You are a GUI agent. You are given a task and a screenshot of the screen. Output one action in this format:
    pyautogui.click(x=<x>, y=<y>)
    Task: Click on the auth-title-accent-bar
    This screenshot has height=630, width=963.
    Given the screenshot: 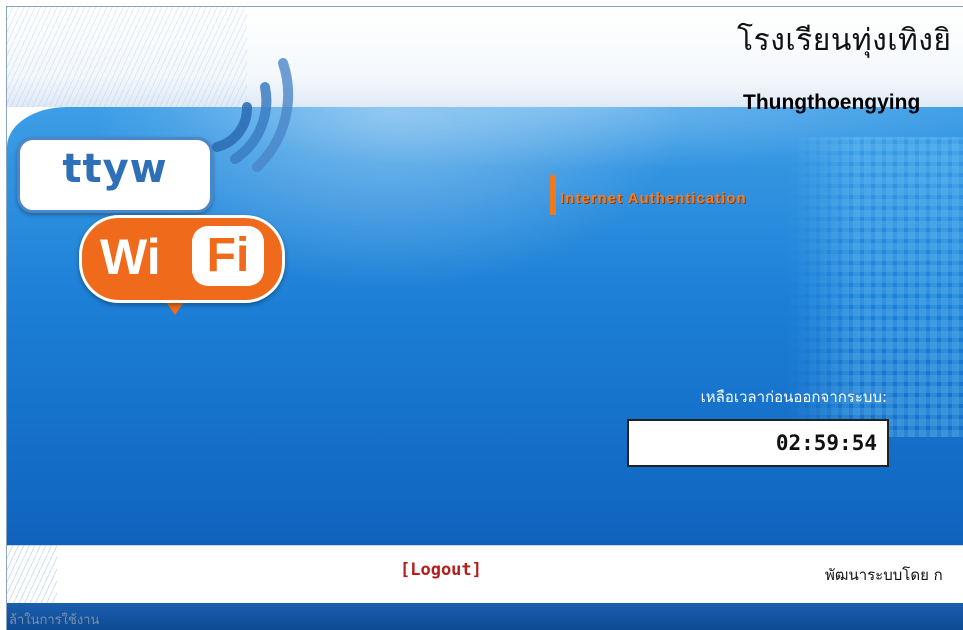 What is the action you would take?
    pyautogui.click(x=553, y=195)
    